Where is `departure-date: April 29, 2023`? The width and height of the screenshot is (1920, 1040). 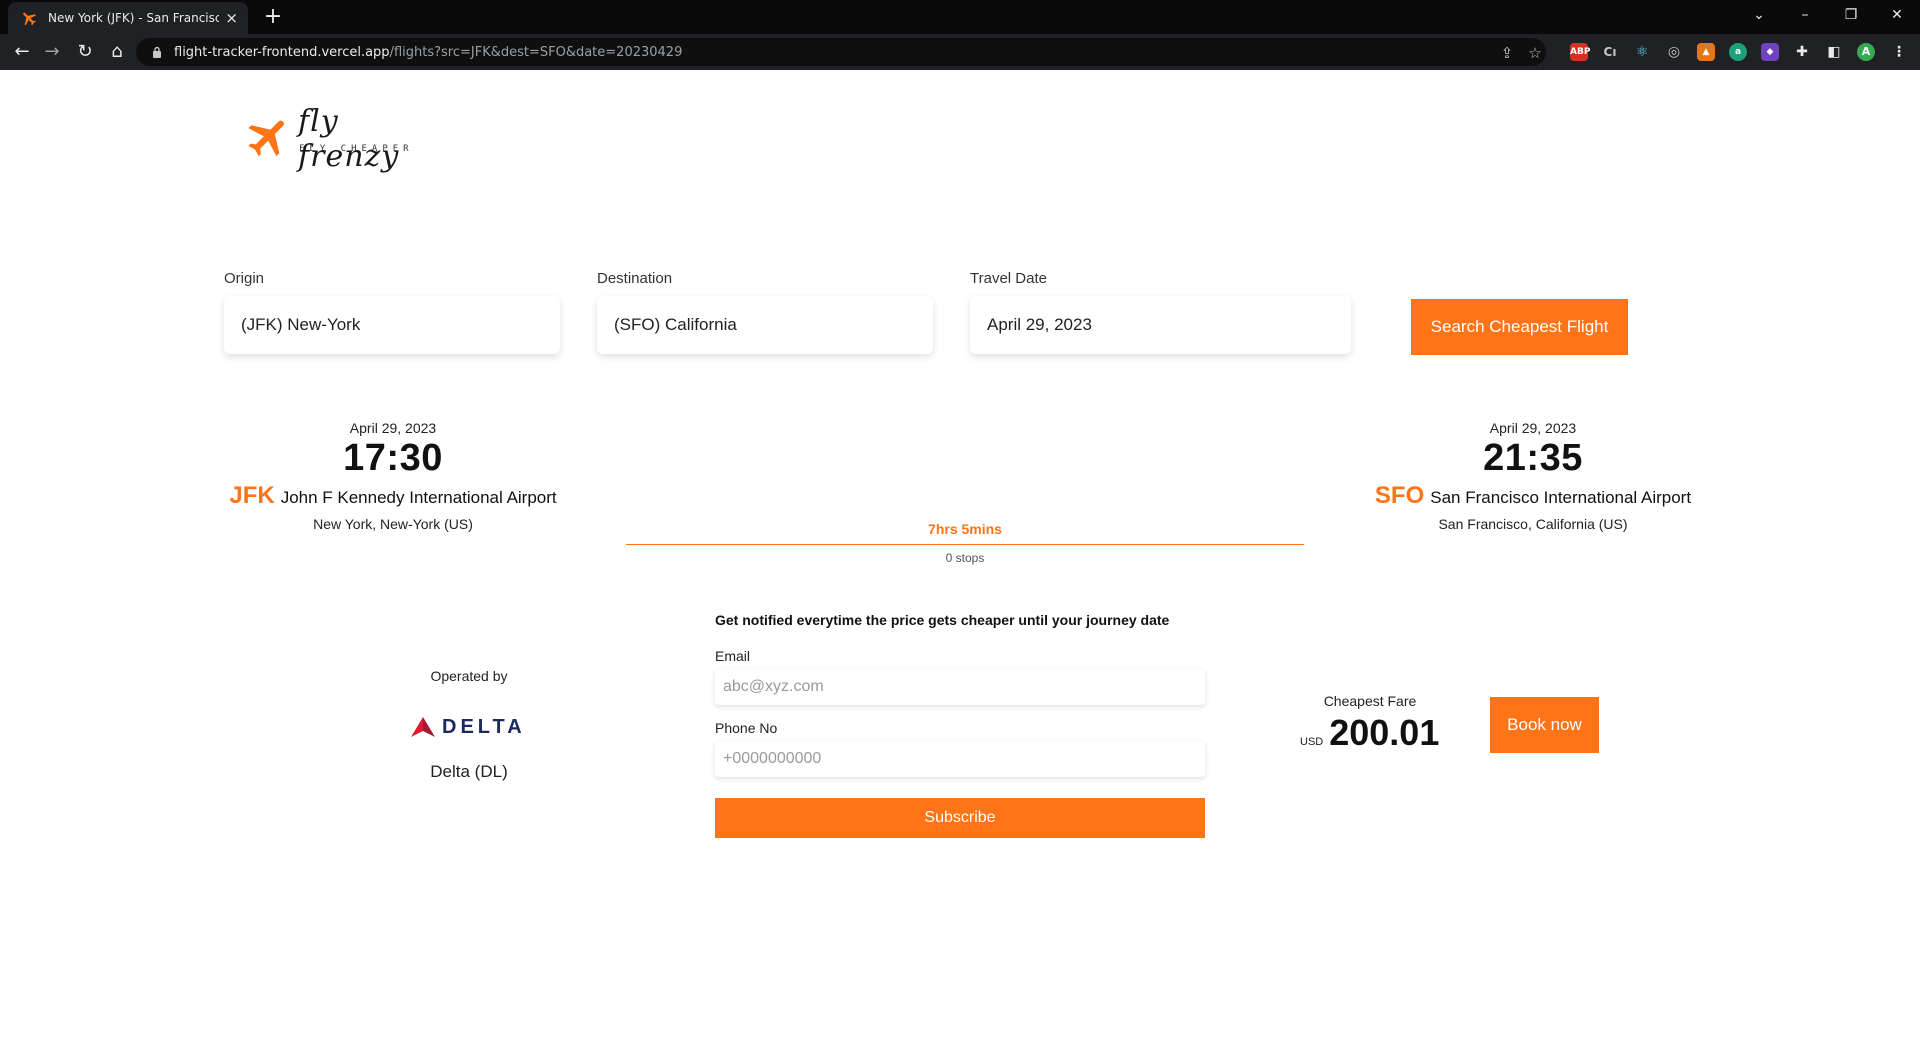
departure-date: April 29, 2023 is located at coordinates (393, 428).